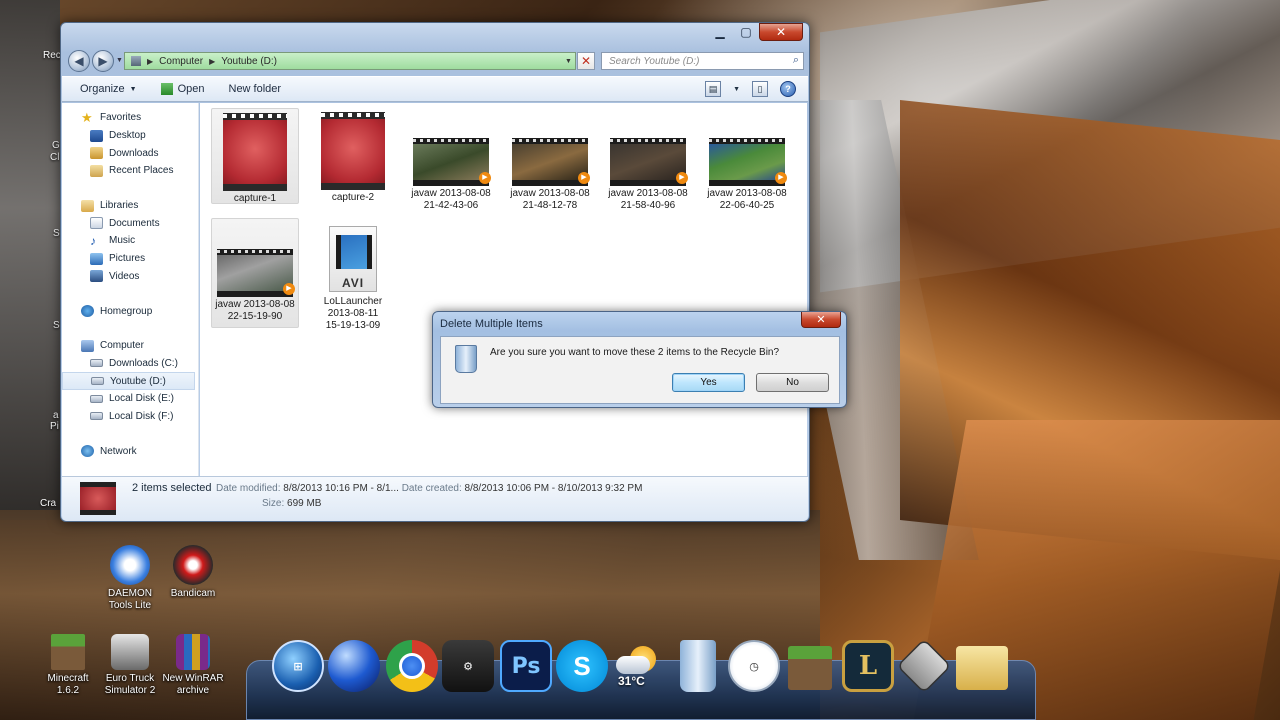 The image size is (1280, 720). I want to click on address-dropdown-button: ▼, so click(568, 61).